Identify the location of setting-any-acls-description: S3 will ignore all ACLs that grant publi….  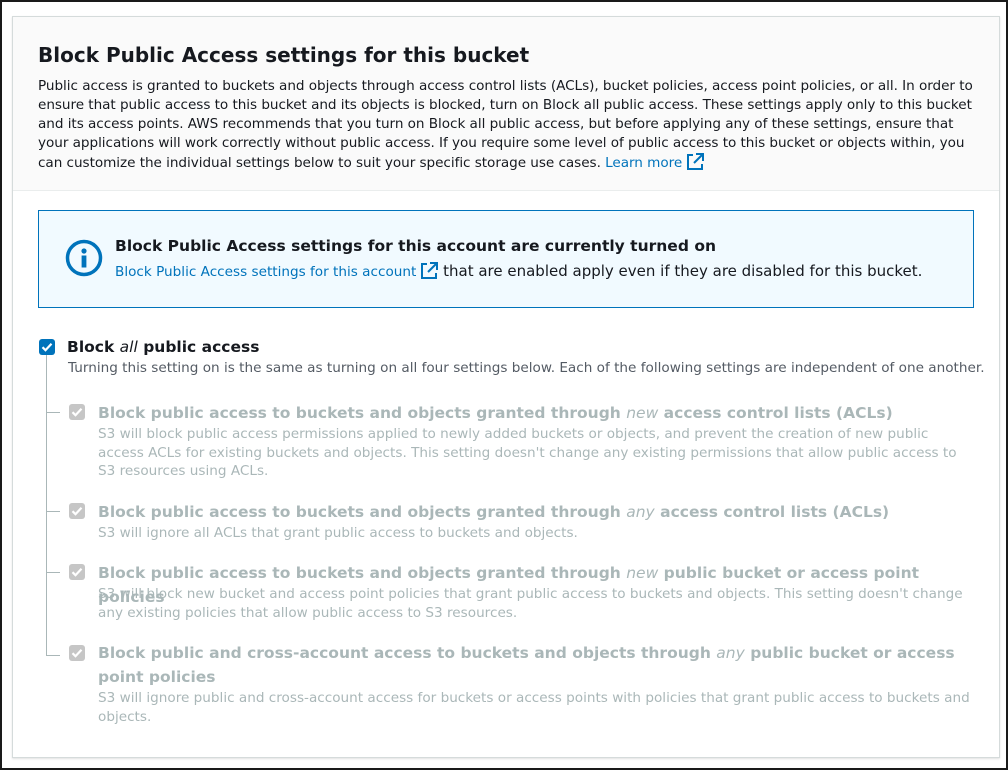
(338, 533).